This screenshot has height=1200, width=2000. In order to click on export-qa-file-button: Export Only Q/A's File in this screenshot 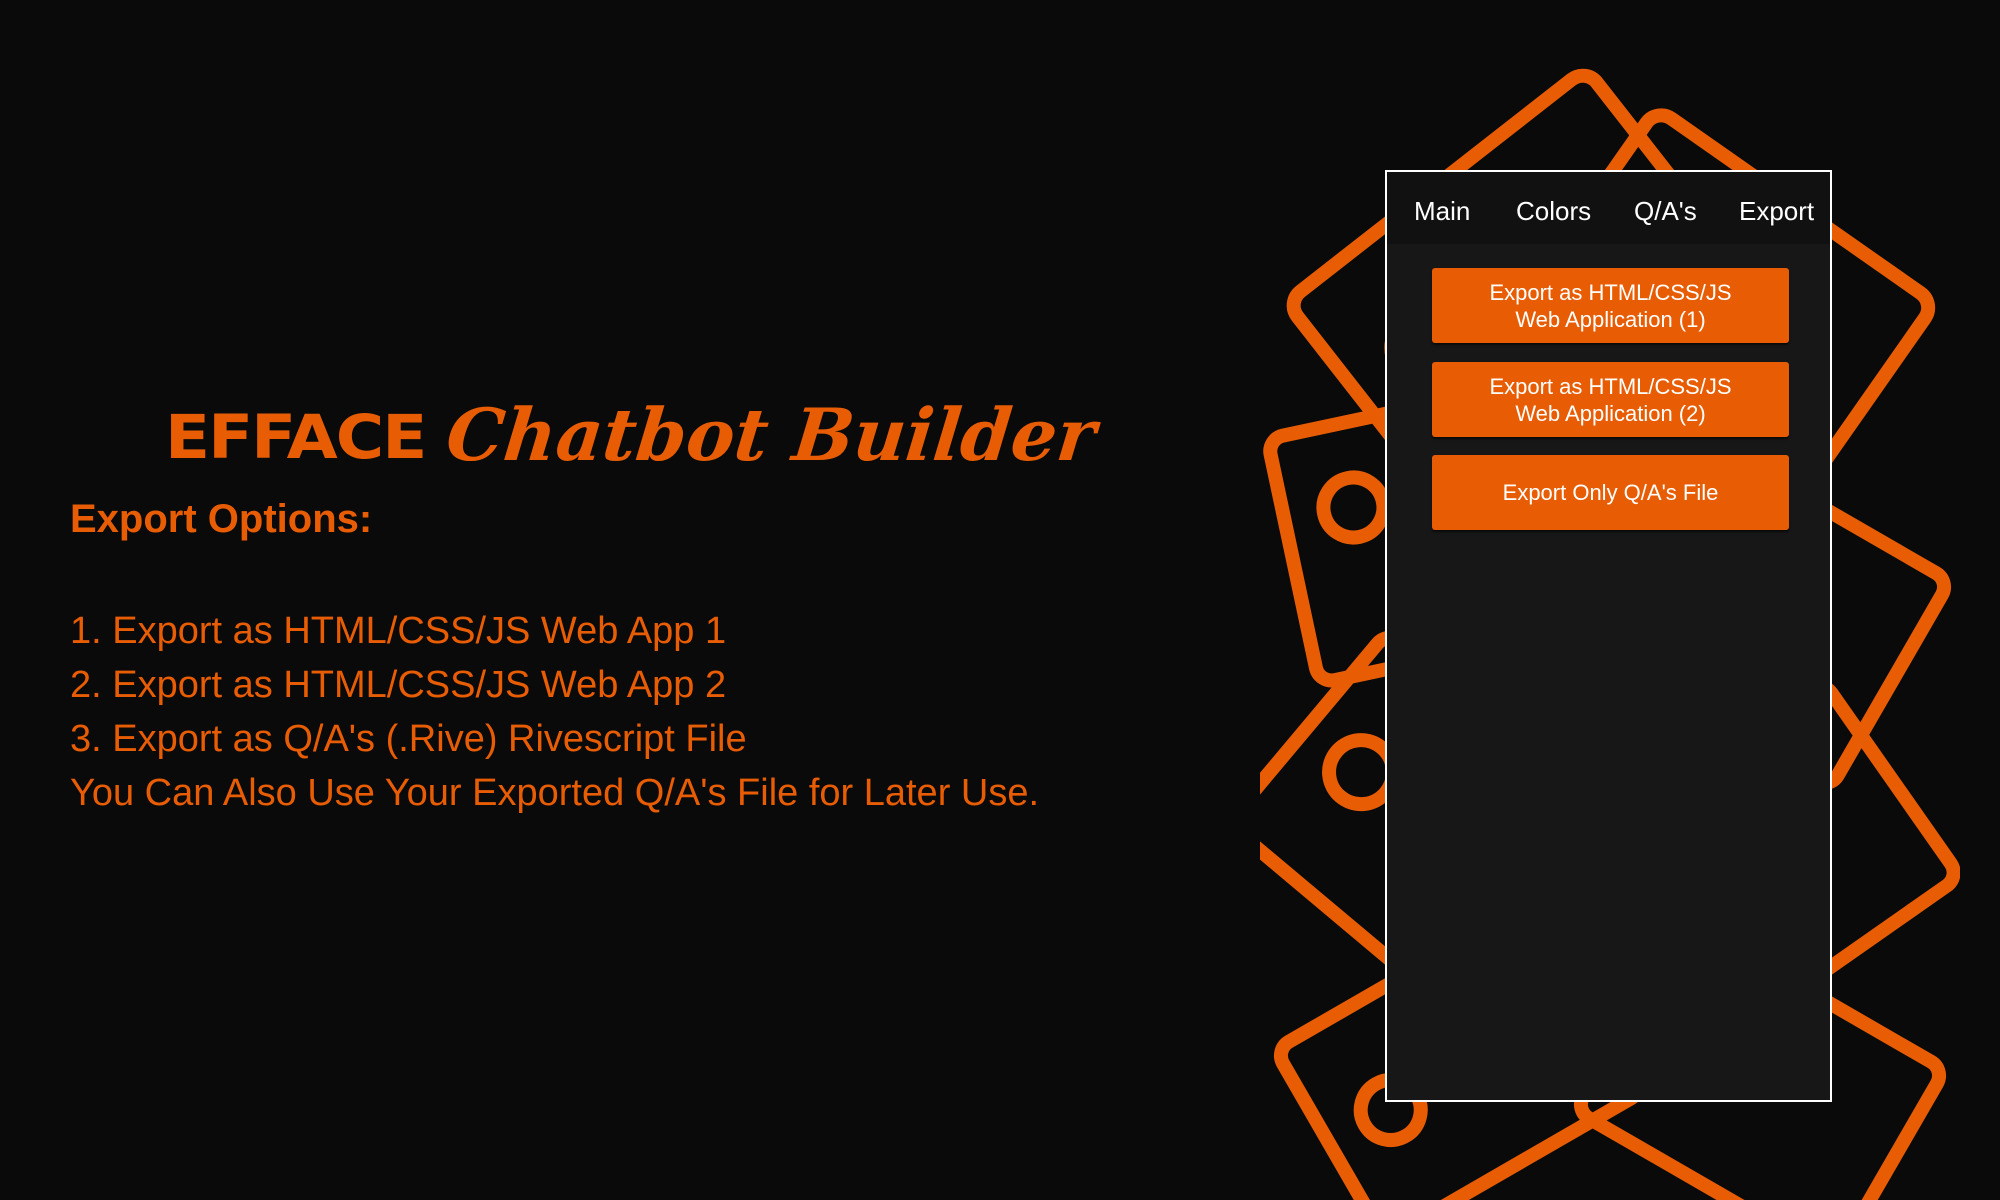, I will do `click(1610, 492)`.